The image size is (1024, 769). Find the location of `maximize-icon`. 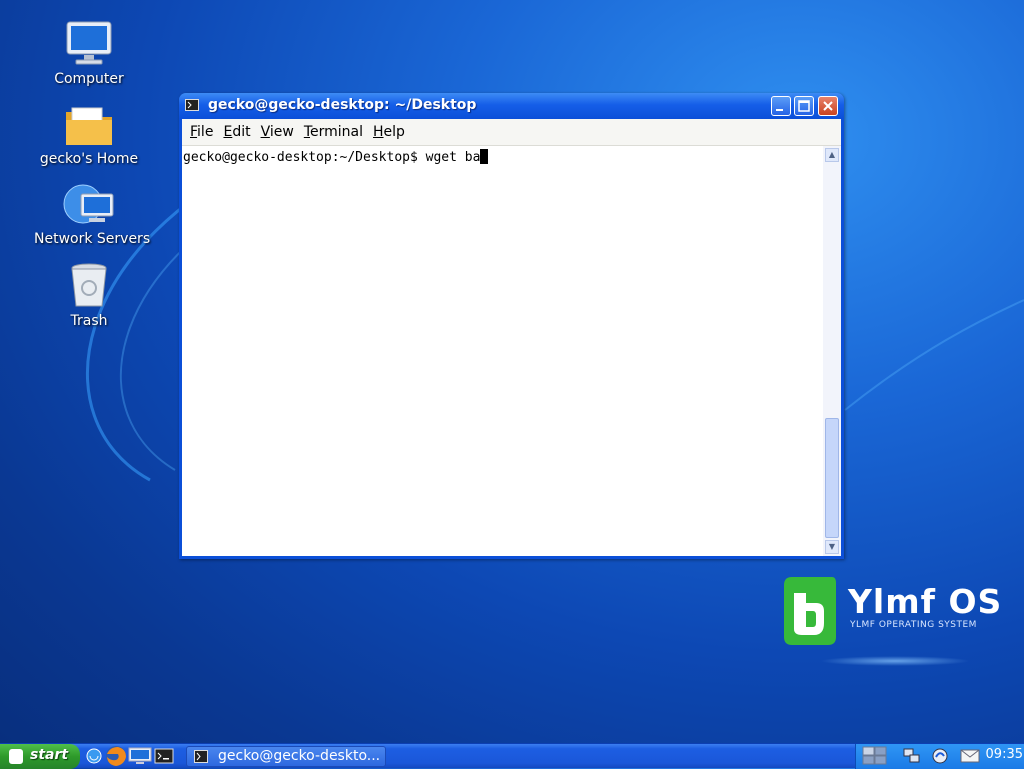

maximize-icon is located at coordinates (804, 106).